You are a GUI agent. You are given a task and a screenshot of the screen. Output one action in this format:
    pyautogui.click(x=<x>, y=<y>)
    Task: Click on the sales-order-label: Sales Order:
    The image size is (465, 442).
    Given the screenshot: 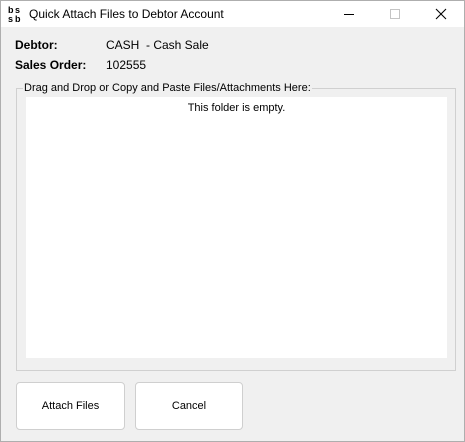 What is the action you would take?
    pyautogui.click(x=51, y=65)
    